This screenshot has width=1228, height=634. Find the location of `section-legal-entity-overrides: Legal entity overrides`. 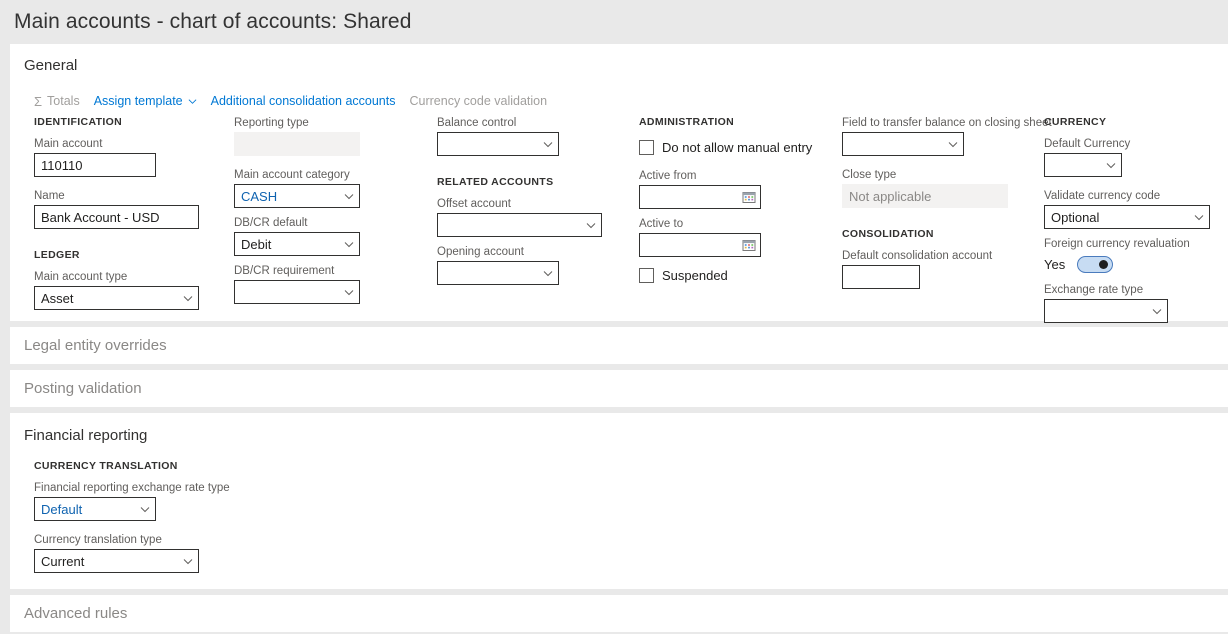

section-legal-entity-overrides: Legal entity overrides is located at coordinates (619, 345).